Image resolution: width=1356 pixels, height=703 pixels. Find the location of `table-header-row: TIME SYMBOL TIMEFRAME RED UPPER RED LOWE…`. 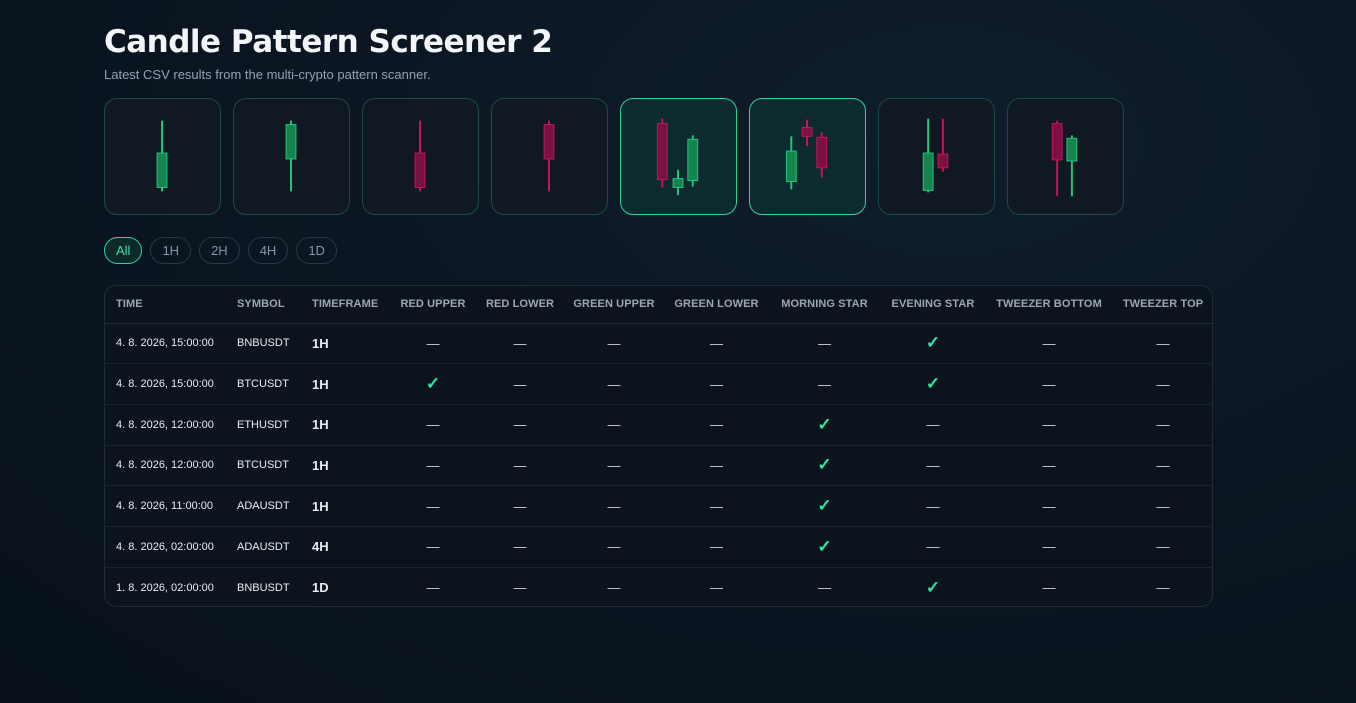

table-header-row: TIME SYMBOL TIMEFRAME RED UPPER RED LOWE… is located at coordinates (658, 305).